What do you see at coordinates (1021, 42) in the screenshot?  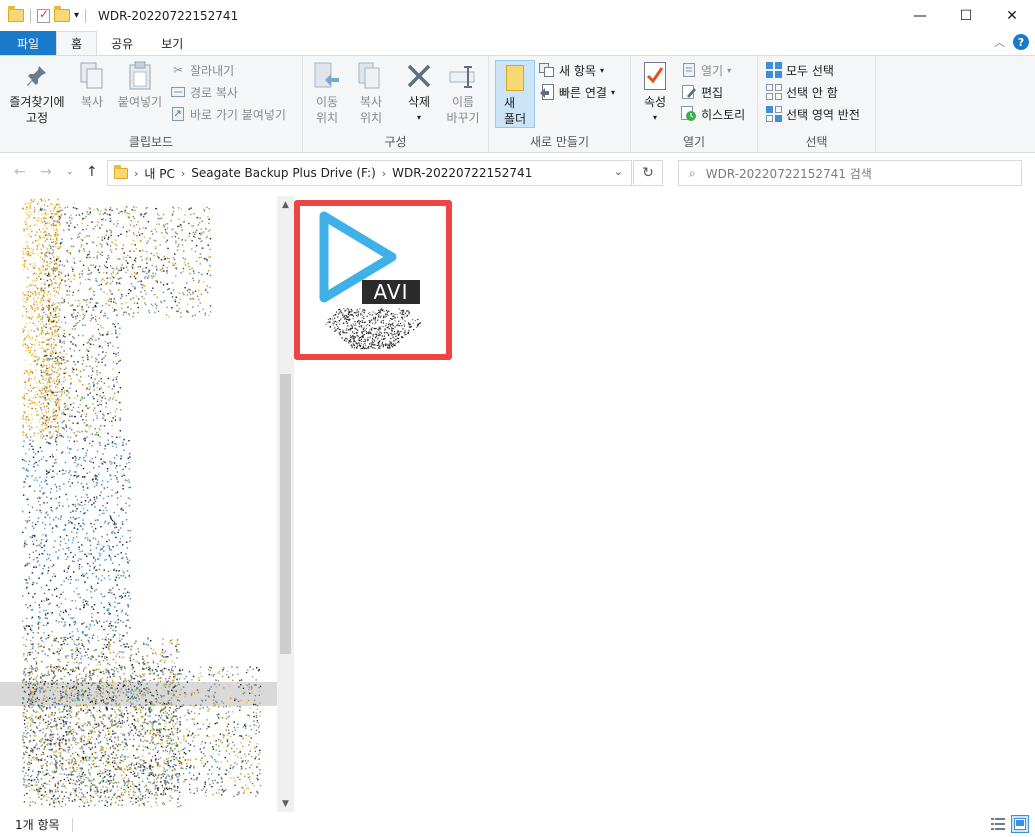 I see `help-icon: ?` at bounding box center [1021, 42].